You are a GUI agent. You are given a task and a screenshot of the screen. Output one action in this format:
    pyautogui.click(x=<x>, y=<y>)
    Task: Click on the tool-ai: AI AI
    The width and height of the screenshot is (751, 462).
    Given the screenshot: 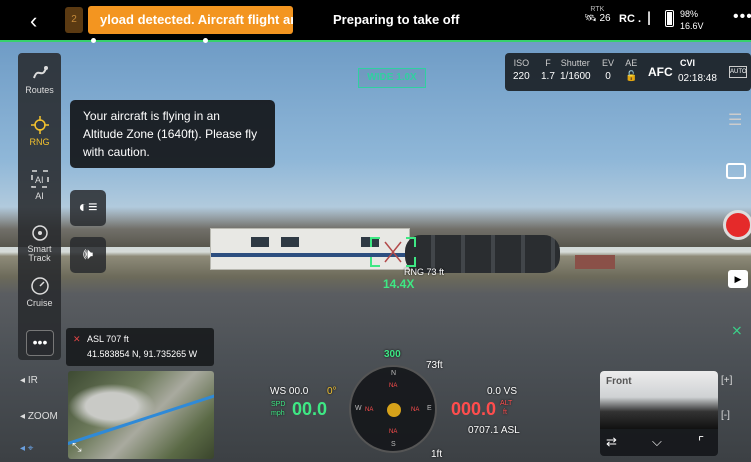 What is the action you would take?
    pyautogui.click(x=39, y=185)
    